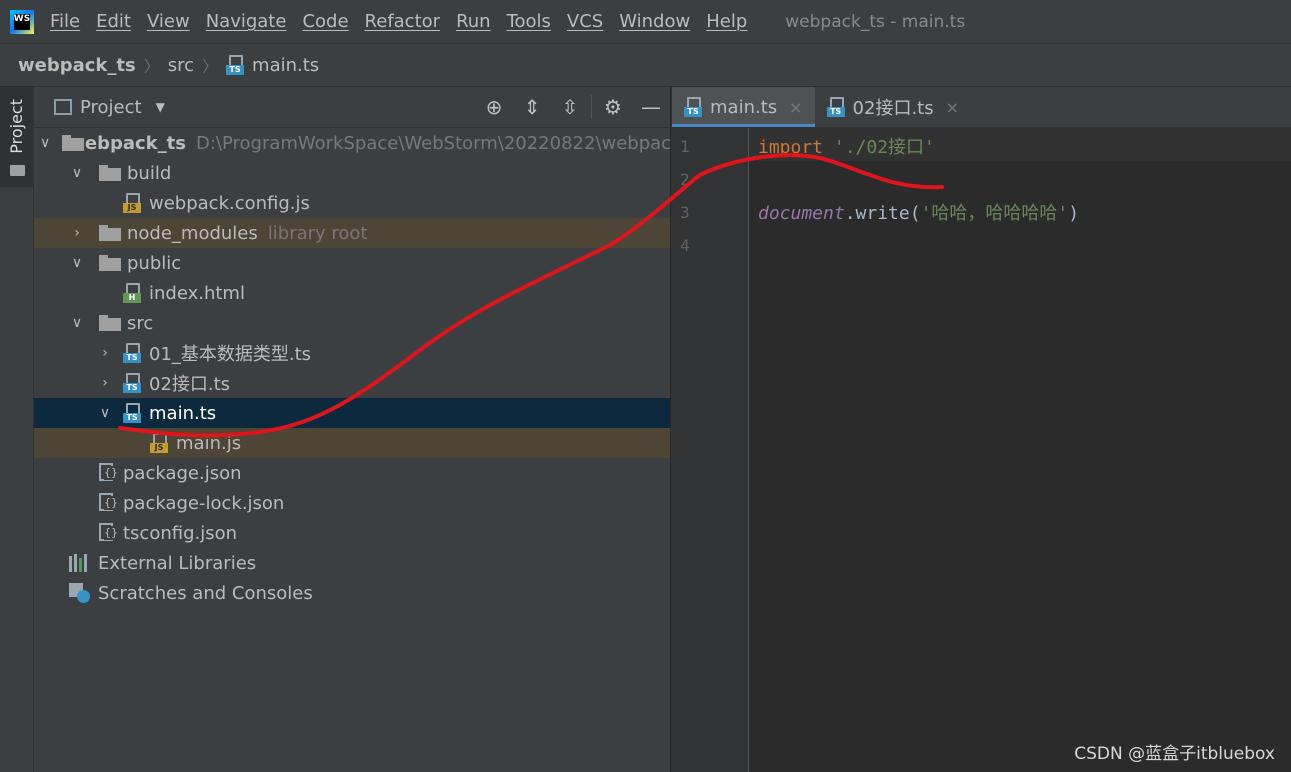 The height and width of the screenshot is (772, 1291). I want to click on code-line-1: import './02接口', so click(846, 146).